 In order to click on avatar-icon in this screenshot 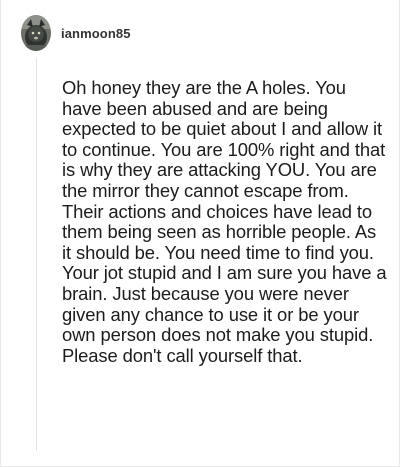, I will do `click(36, 33)`.